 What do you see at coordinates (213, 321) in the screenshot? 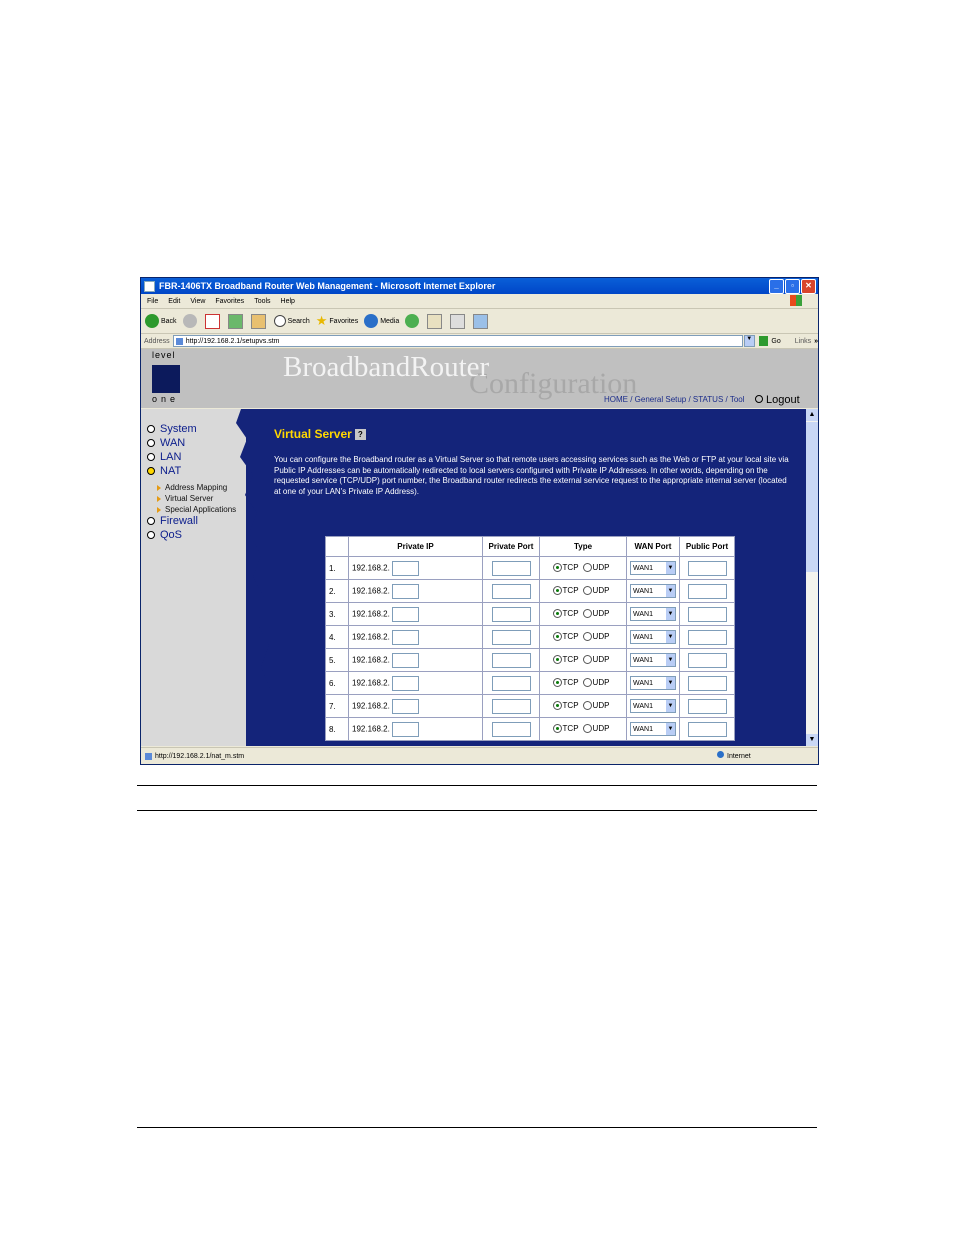
I see `stop-button` at bounding box center [213, 321].